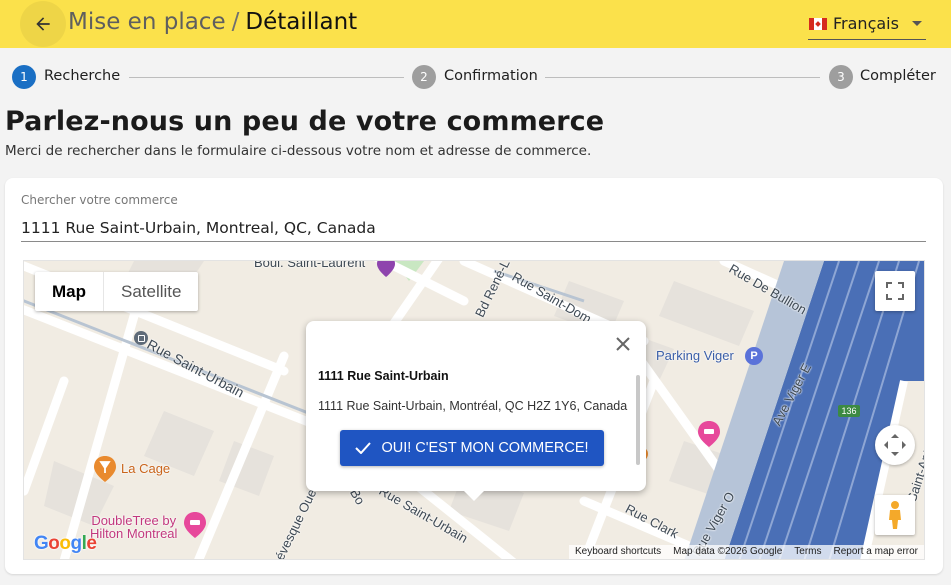 The image size is (951, 585). What do you see at coordinates (383, 376) in the screenshot?
I see `popup-title: 1111 Rue Saint-Urbain` at bounding box center [383, 376].